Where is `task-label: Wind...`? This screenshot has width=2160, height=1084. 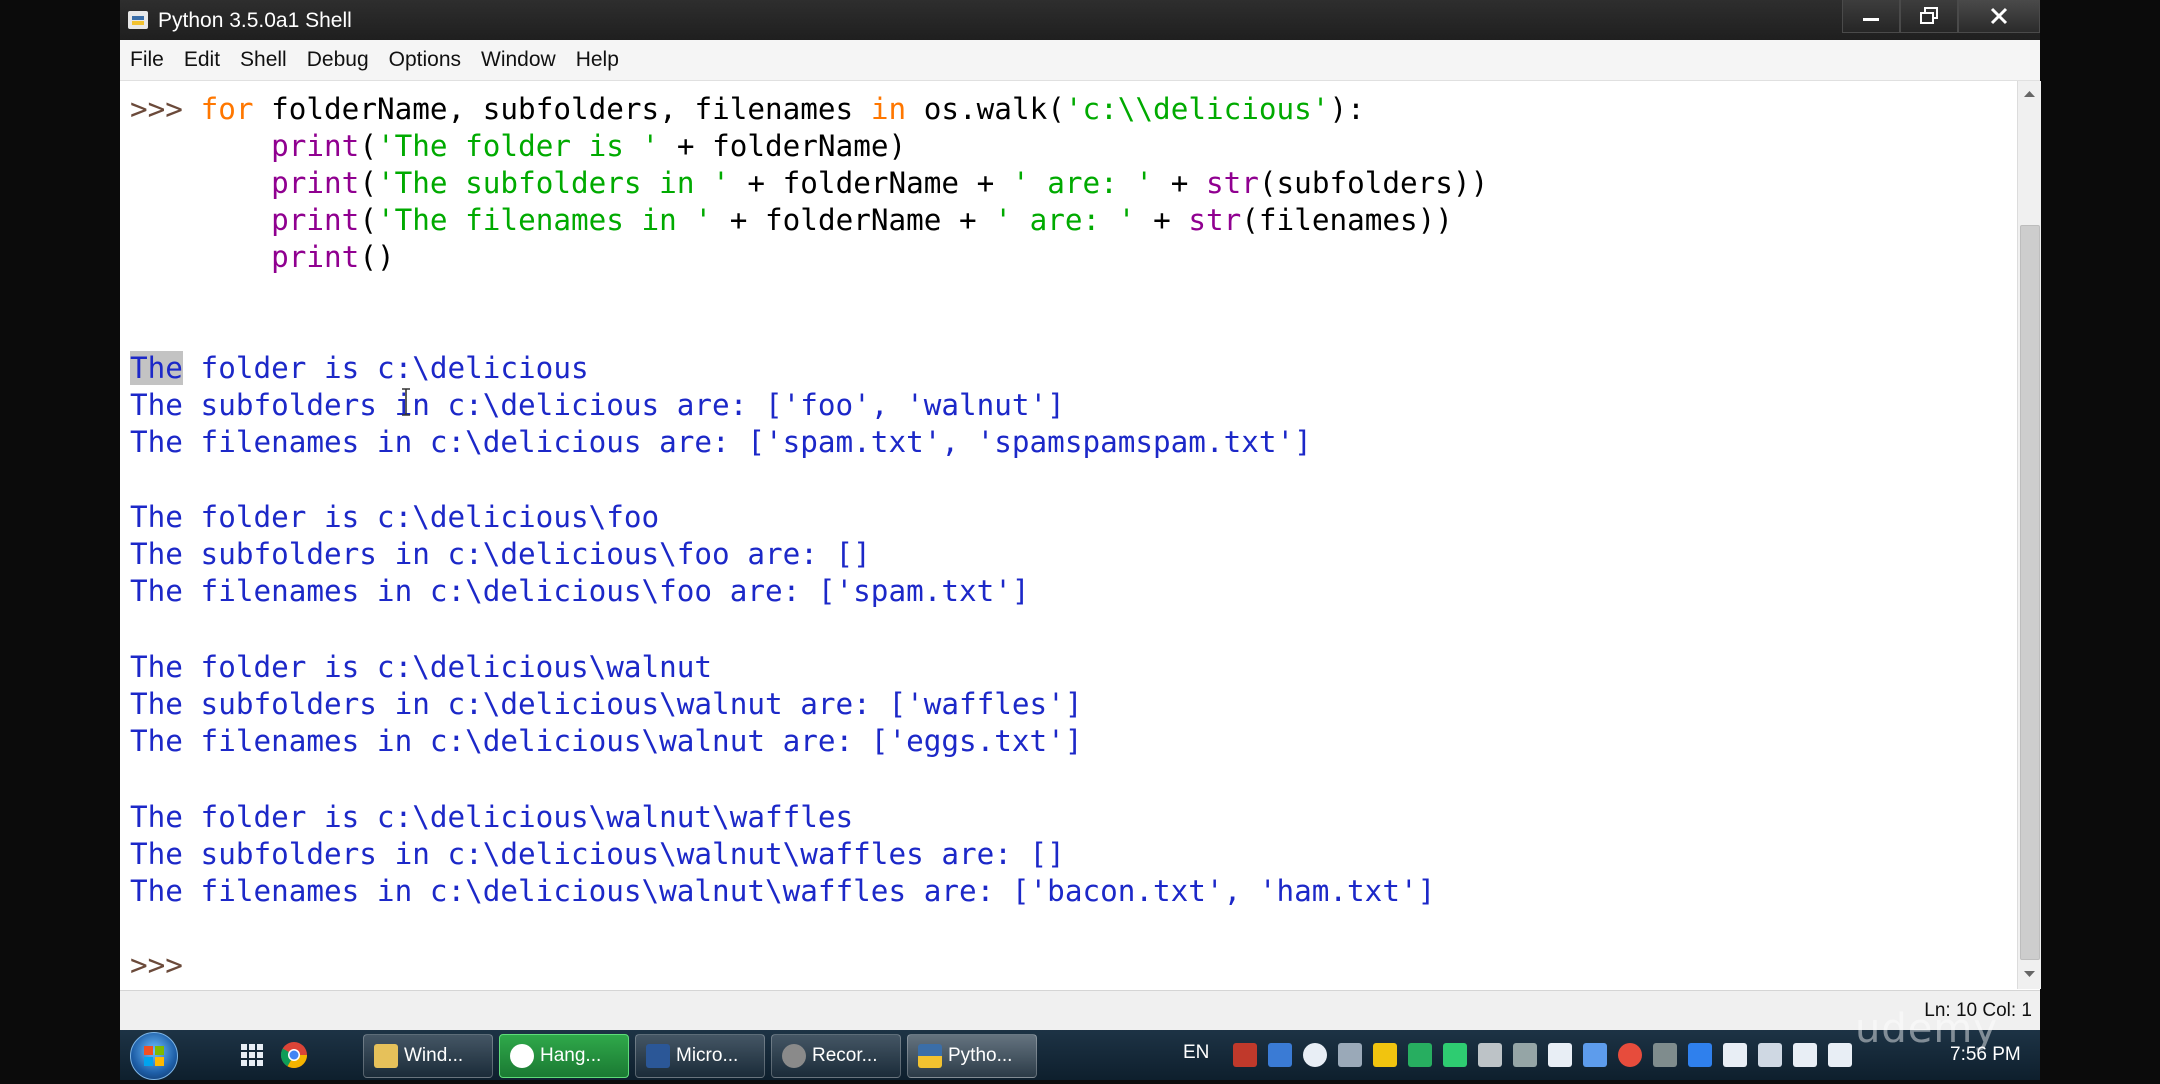
task-label: Wind... is located at coordinates (434, 1055).